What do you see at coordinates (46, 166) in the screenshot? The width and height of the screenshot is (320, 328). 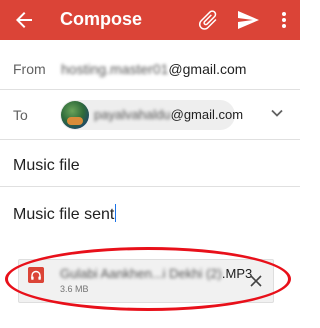 I see `subject-field: Music file` at bounding box center [46, 166].